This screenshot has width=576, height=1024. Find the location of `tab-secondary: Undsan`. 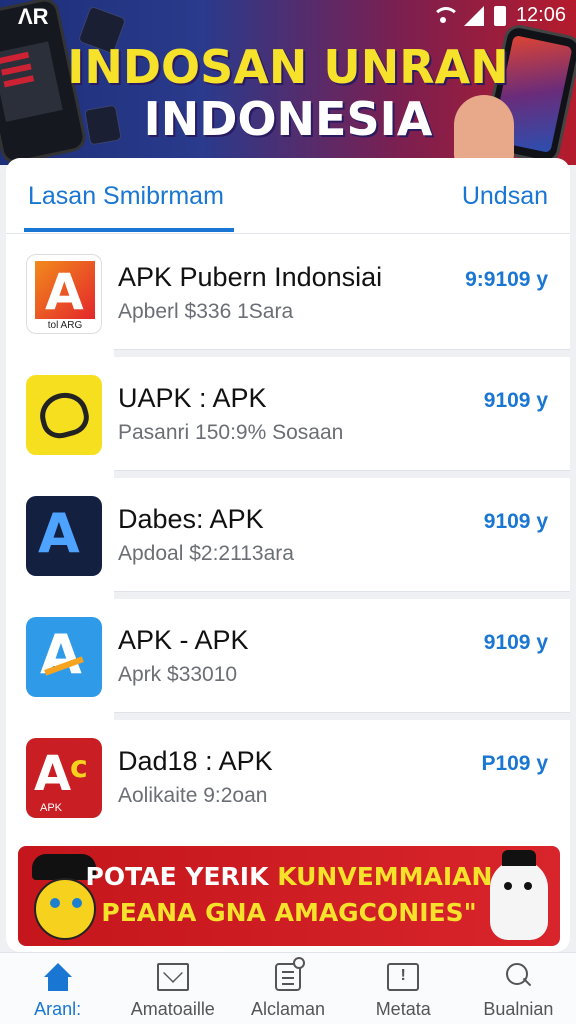

tab-secondary: Undsan is located at coordinates (505, 196).